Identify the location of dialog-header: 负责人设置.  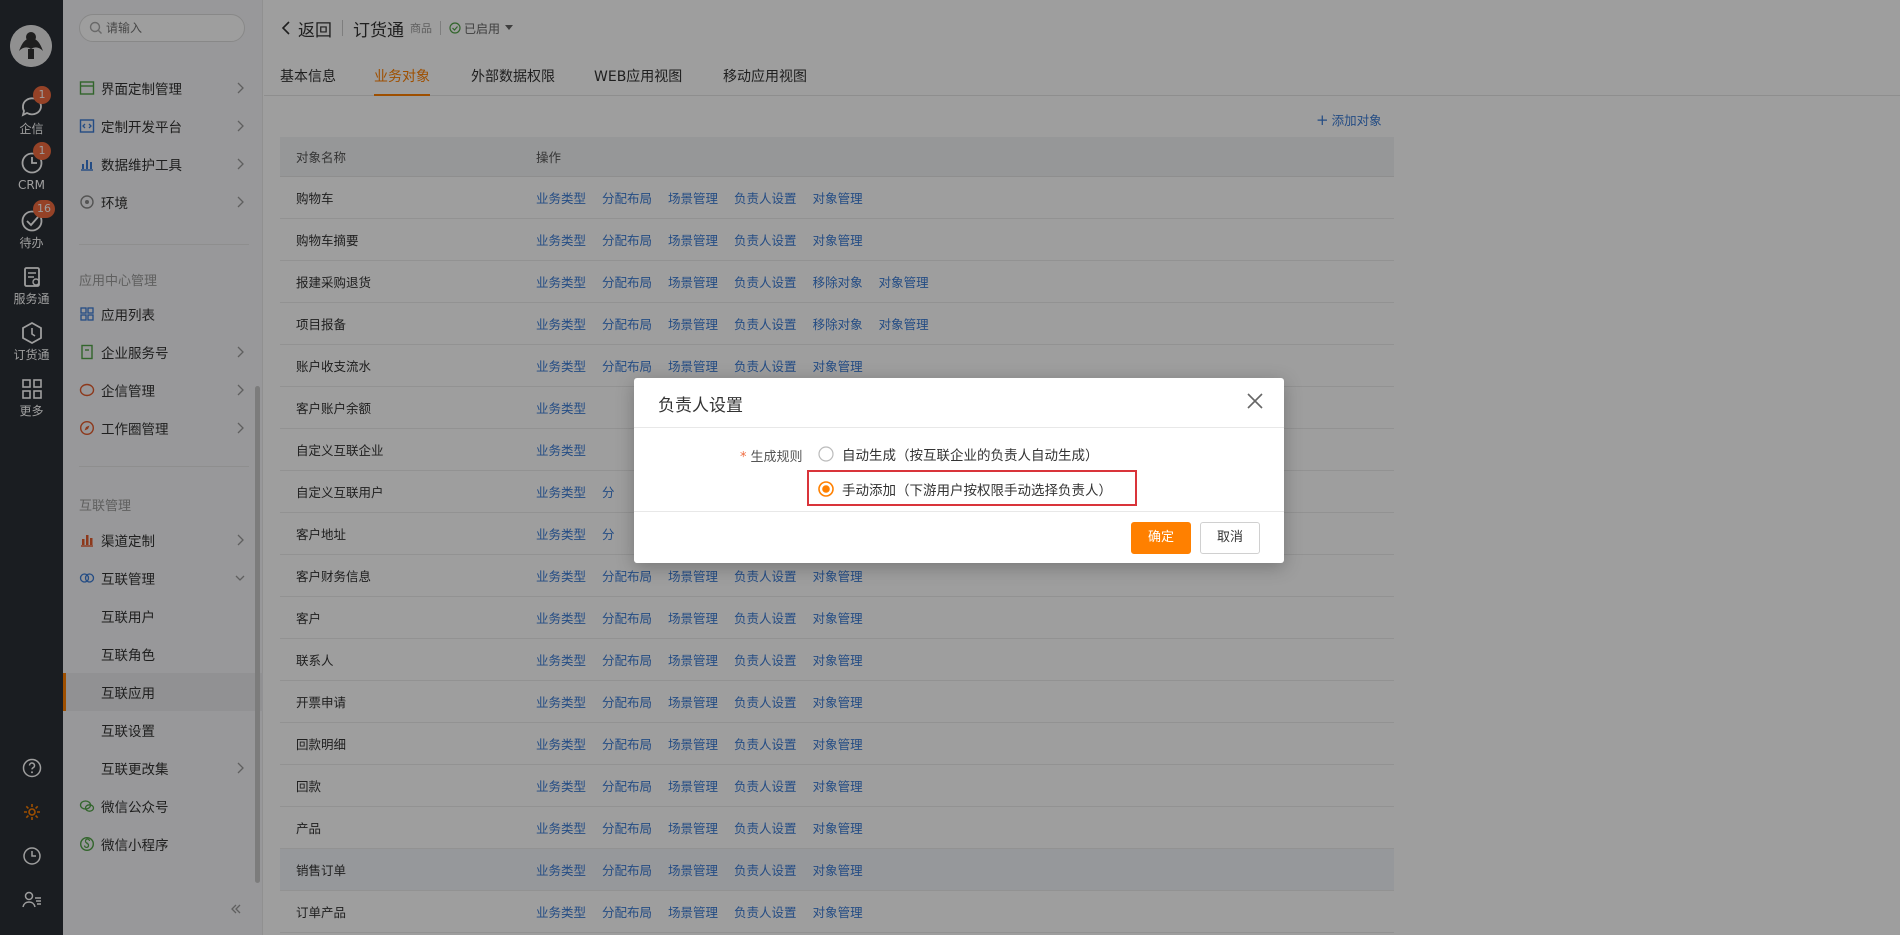
(959, 403).